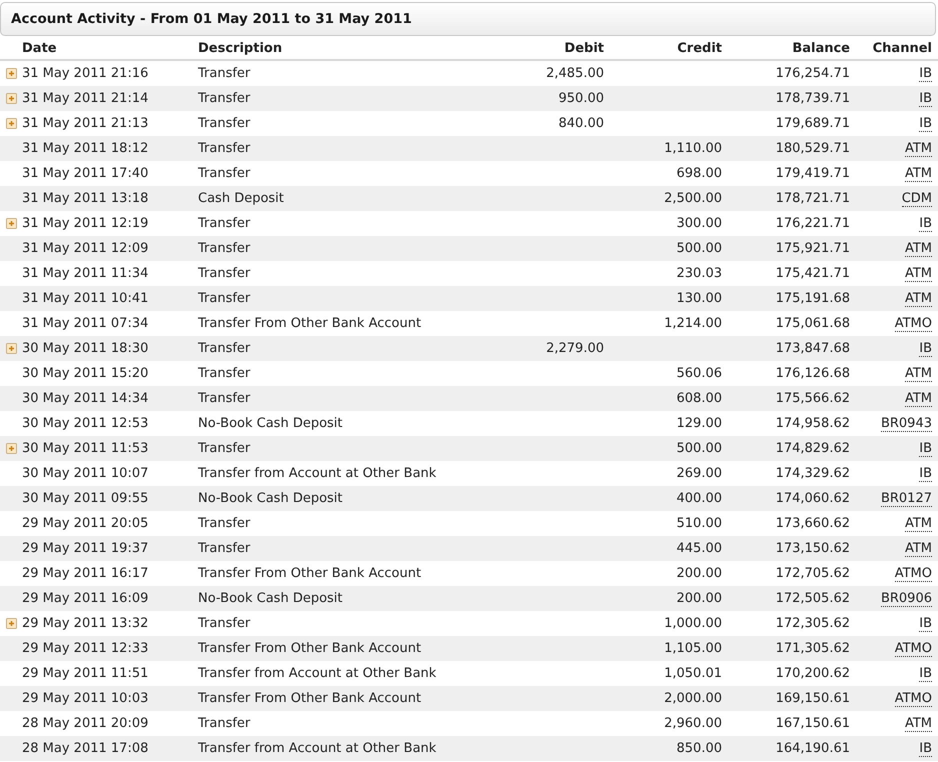  What do you see at coordinates (813, 323) in the screenshot?
I see `table-cell: 175,061.68` at bounding box center [813, 323].